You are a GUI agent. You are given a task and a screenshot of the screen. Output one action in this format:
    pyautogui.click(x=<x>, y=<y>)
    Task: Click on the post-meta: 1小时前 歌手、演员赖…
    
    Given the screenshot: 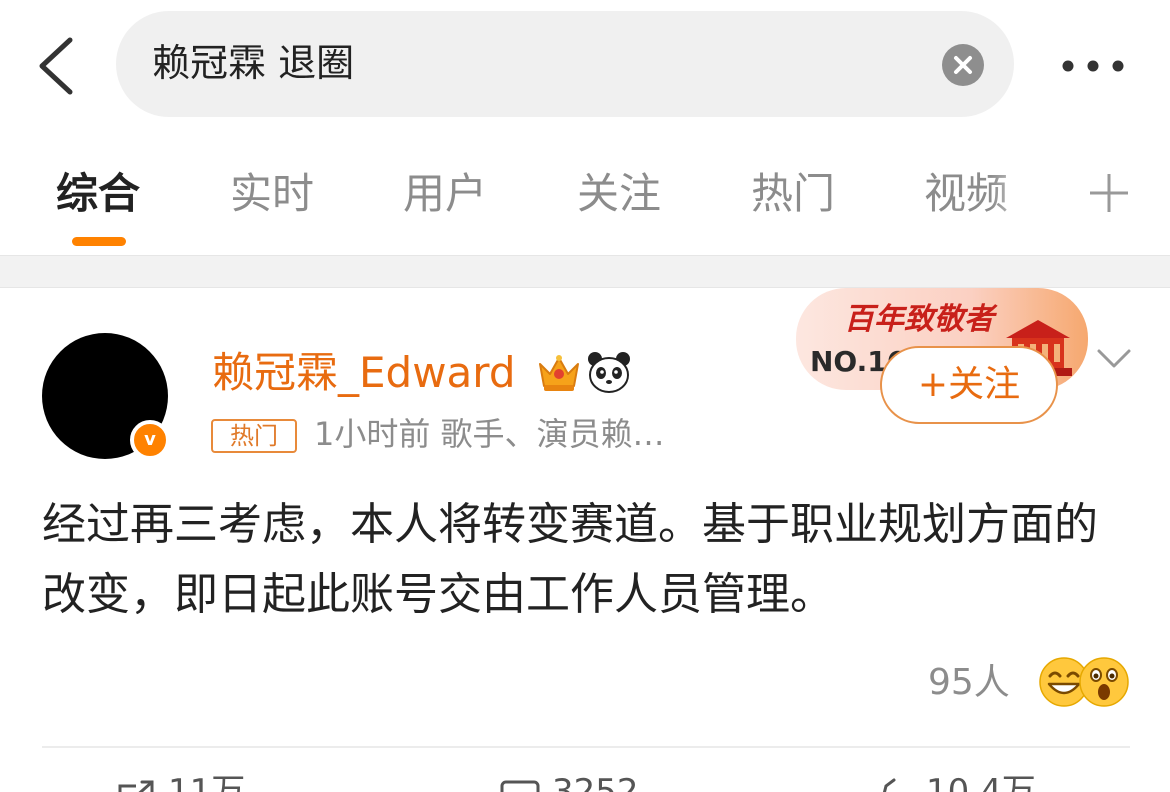 What is the action you would take?
    pyautogui.click(x=489, y=434)
    